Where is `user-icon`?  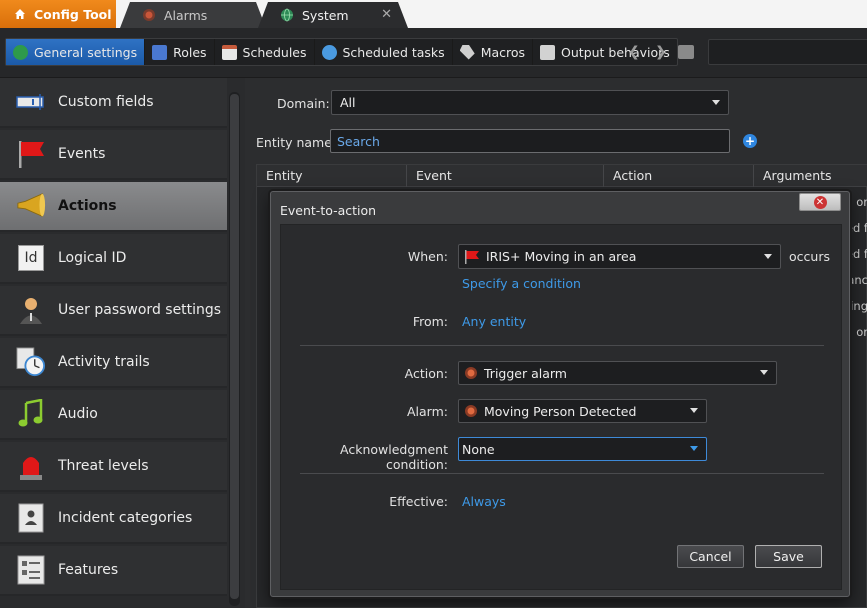 user-icon is located at coordinates (31, 310).